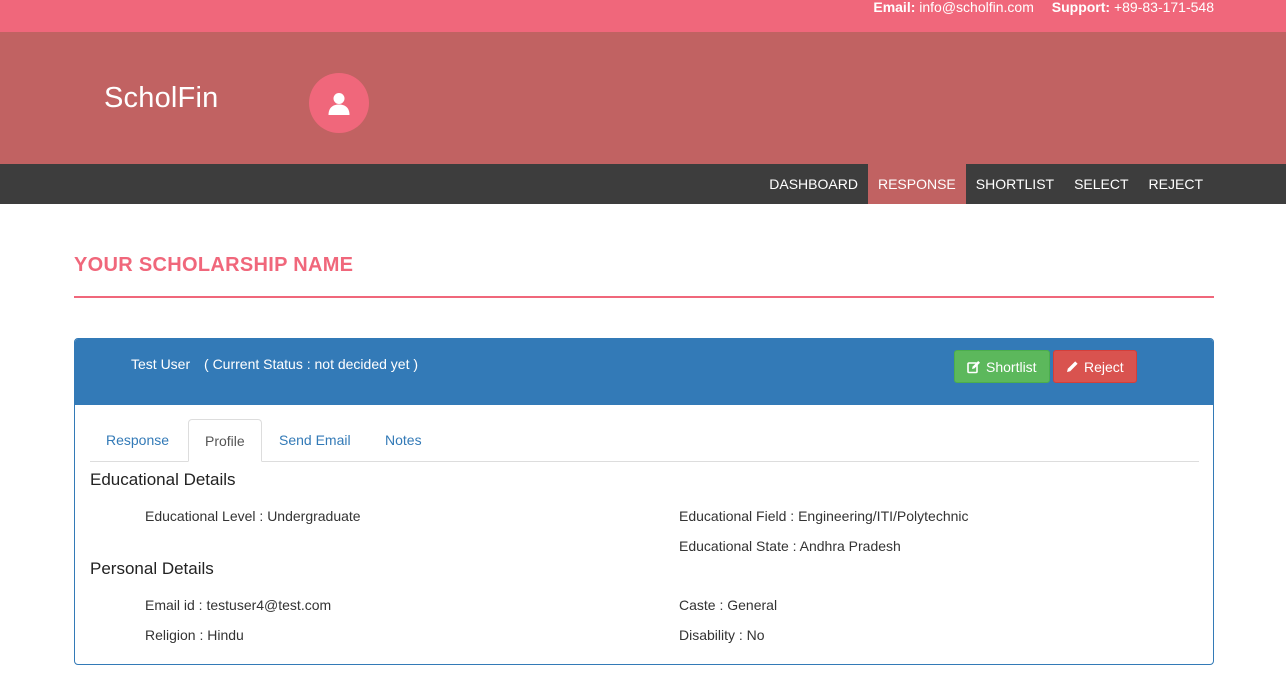  Describe the element at coordinates (311, 364) in the screenshot. I see `applicant-status: ( Current Status : not decided yet )` at that location.